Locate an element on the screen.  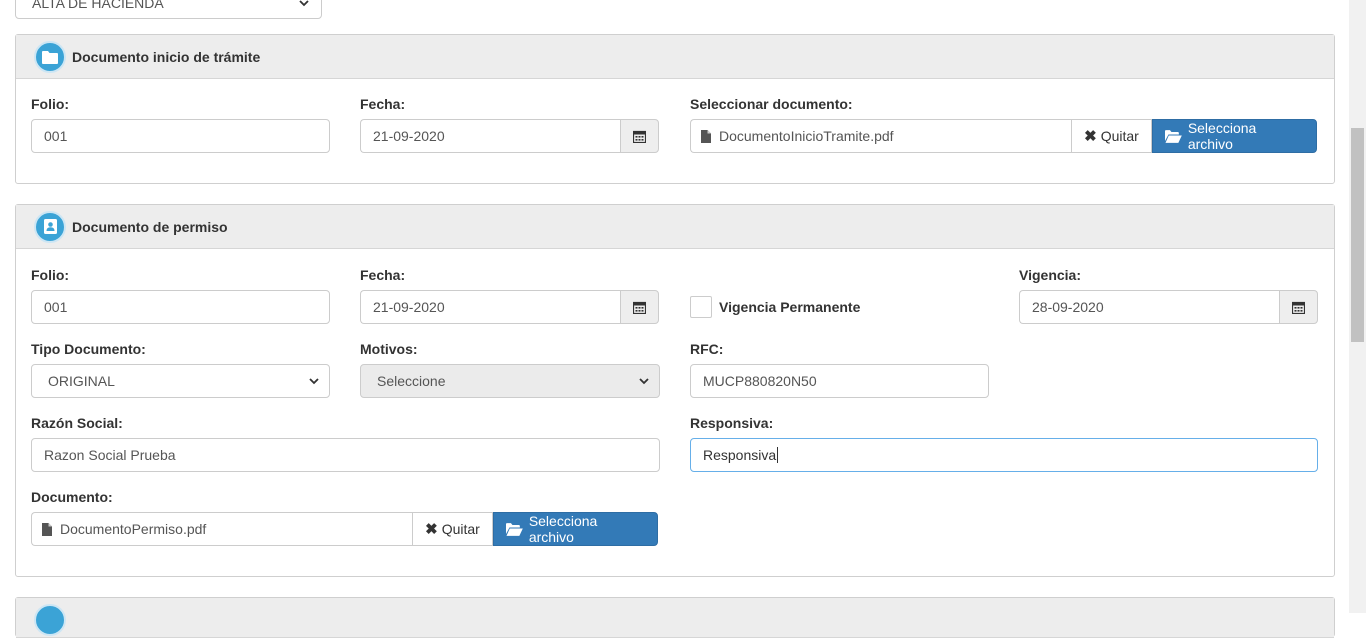
rfc-value: MUCP880820N50 is located at coordinates (760, 381).